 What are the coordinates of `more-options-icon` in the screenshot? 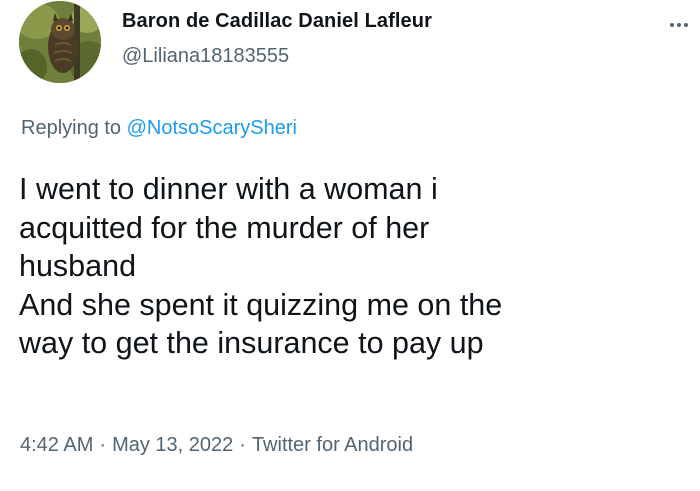 It's located at (679, 25).